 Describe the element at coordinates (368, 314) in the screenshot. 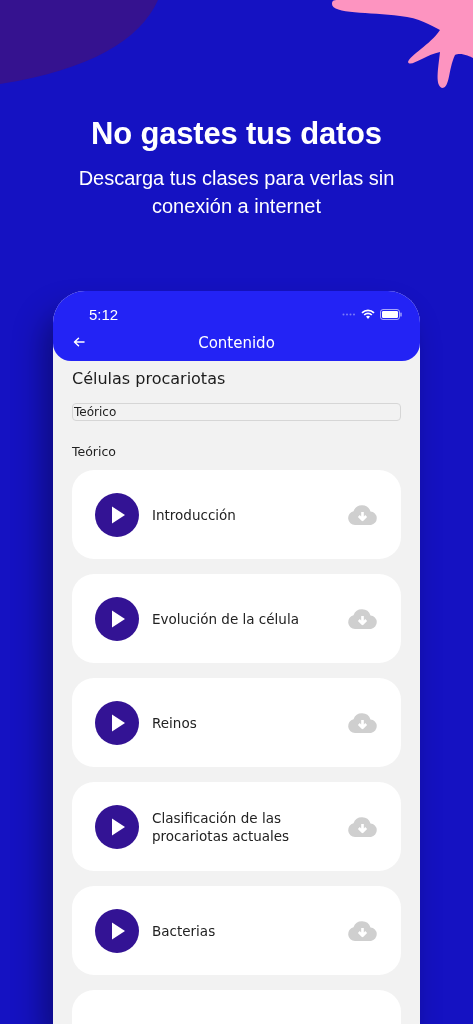

I see `wifi-icon` at that location.